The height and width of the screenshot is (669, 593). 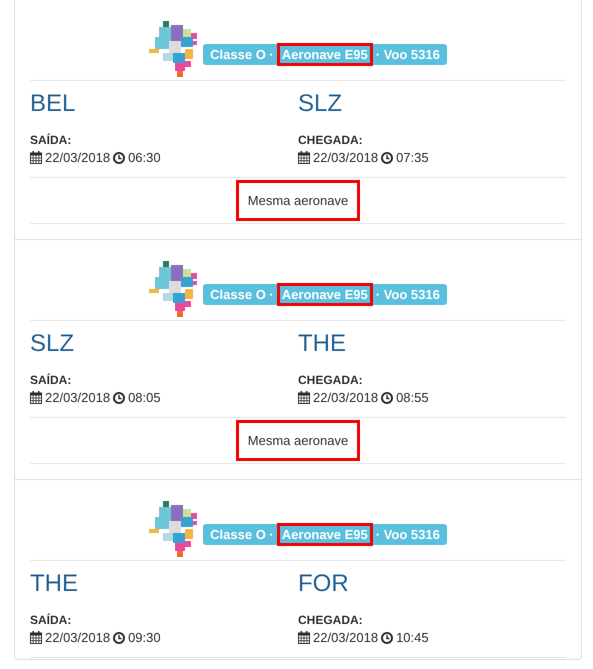 What do you see at coordinates (323, 584) in the screenshot?
I see `airport-code: FOR` at bounding box center [323, 584].